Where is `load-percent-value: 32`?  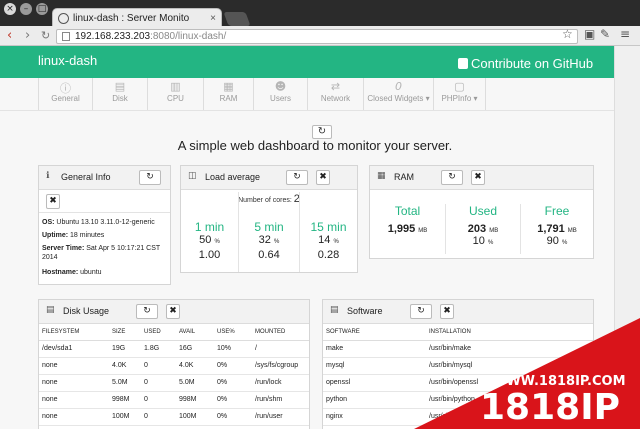
load-percent-value: 32 is located at coordinates (264, 240).